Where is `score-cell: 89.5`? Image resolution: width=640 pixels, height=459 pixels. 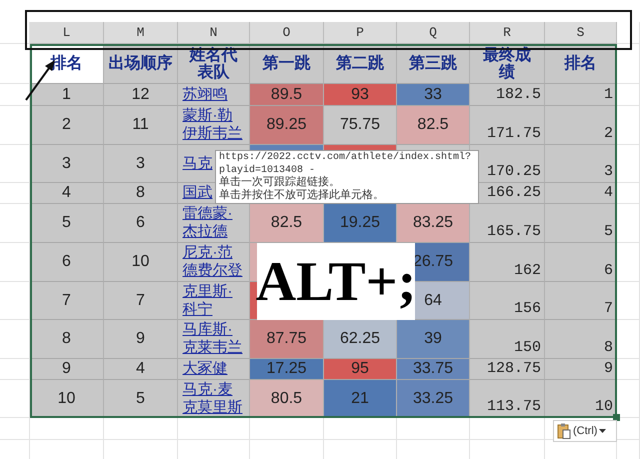 score-cell: 89.5 is located at coordinates (287, 95).